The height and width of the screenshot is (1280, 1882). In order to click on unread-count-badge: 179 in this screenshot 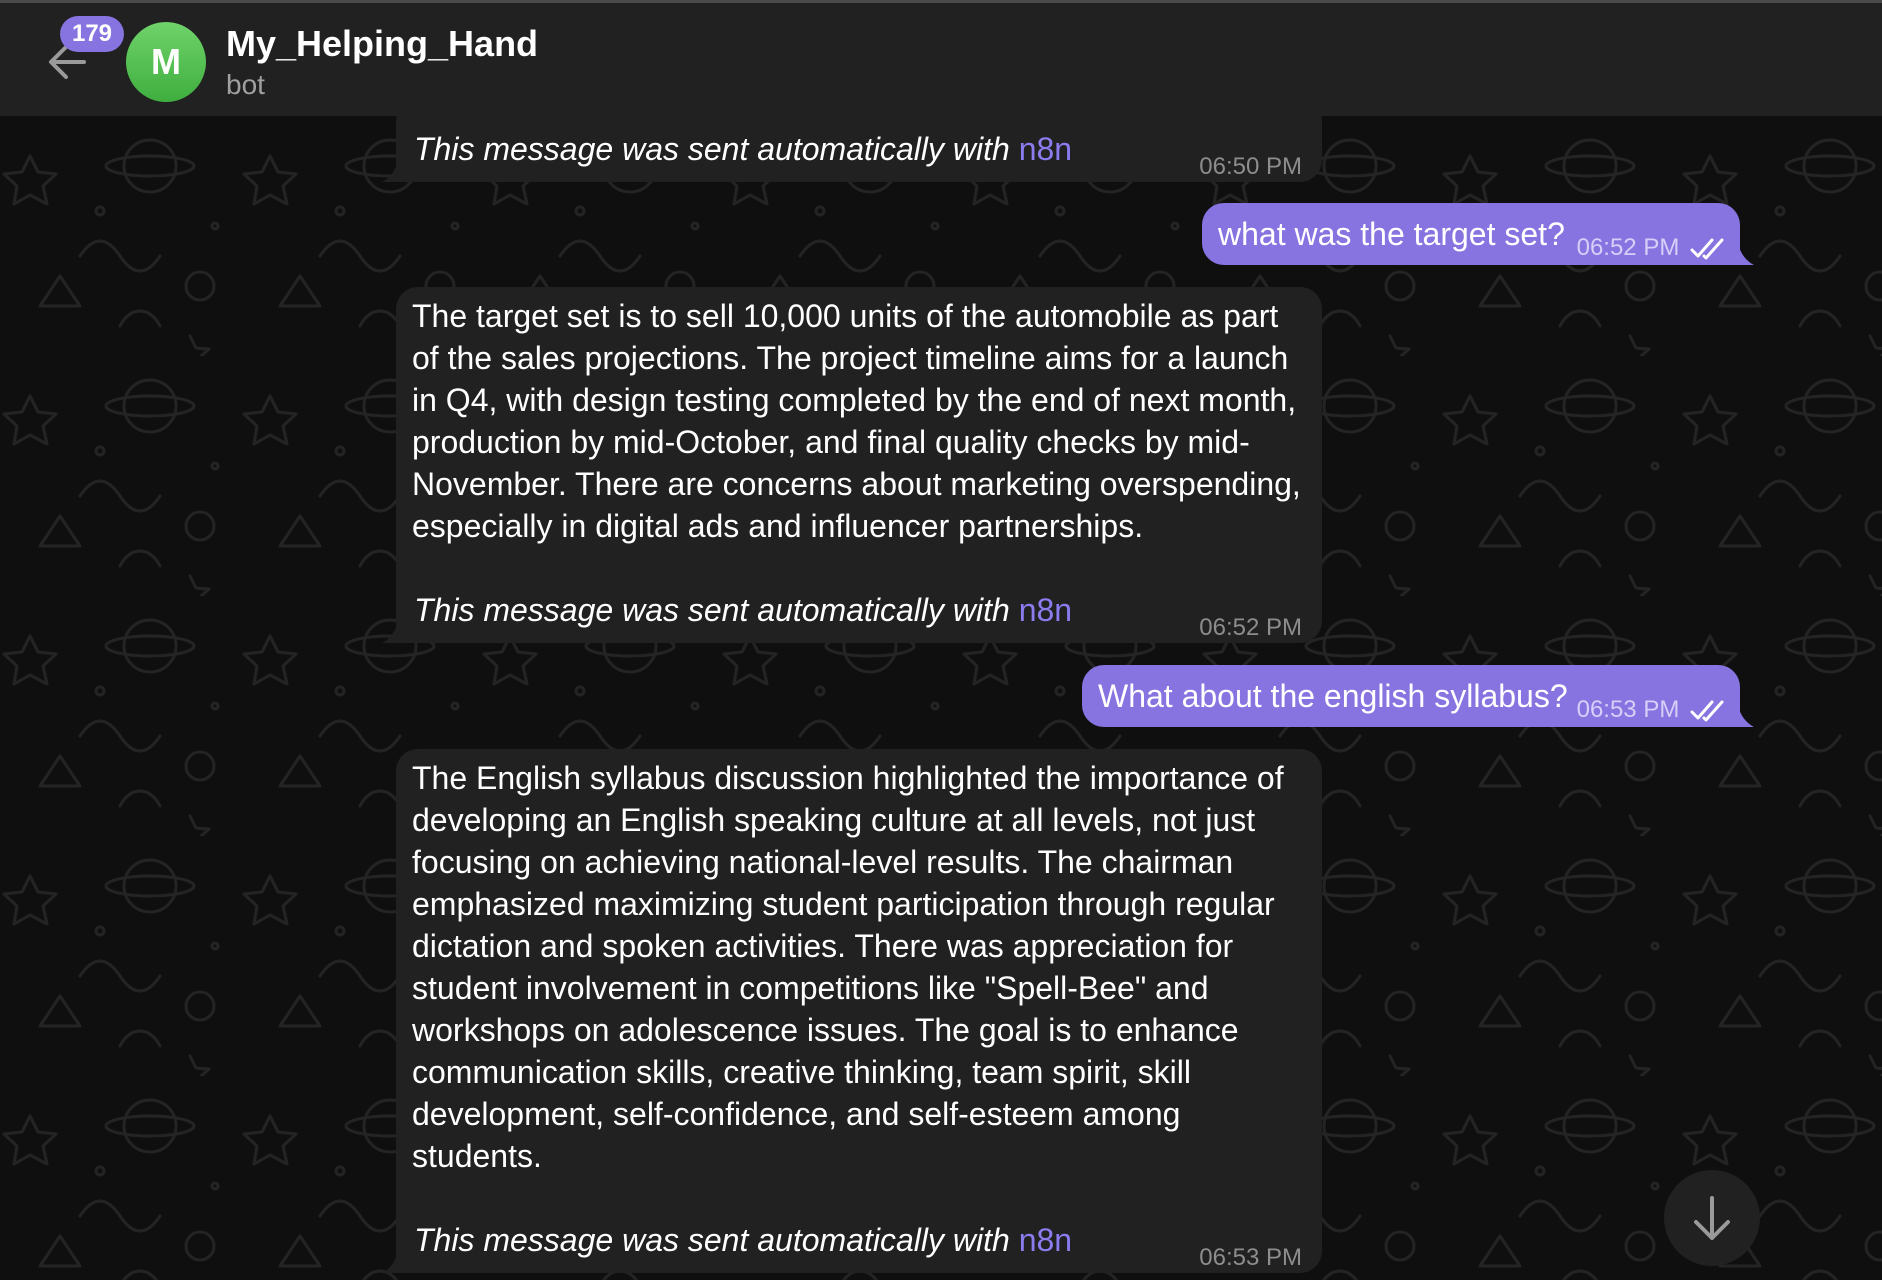, I will do `click(92, 34)`.